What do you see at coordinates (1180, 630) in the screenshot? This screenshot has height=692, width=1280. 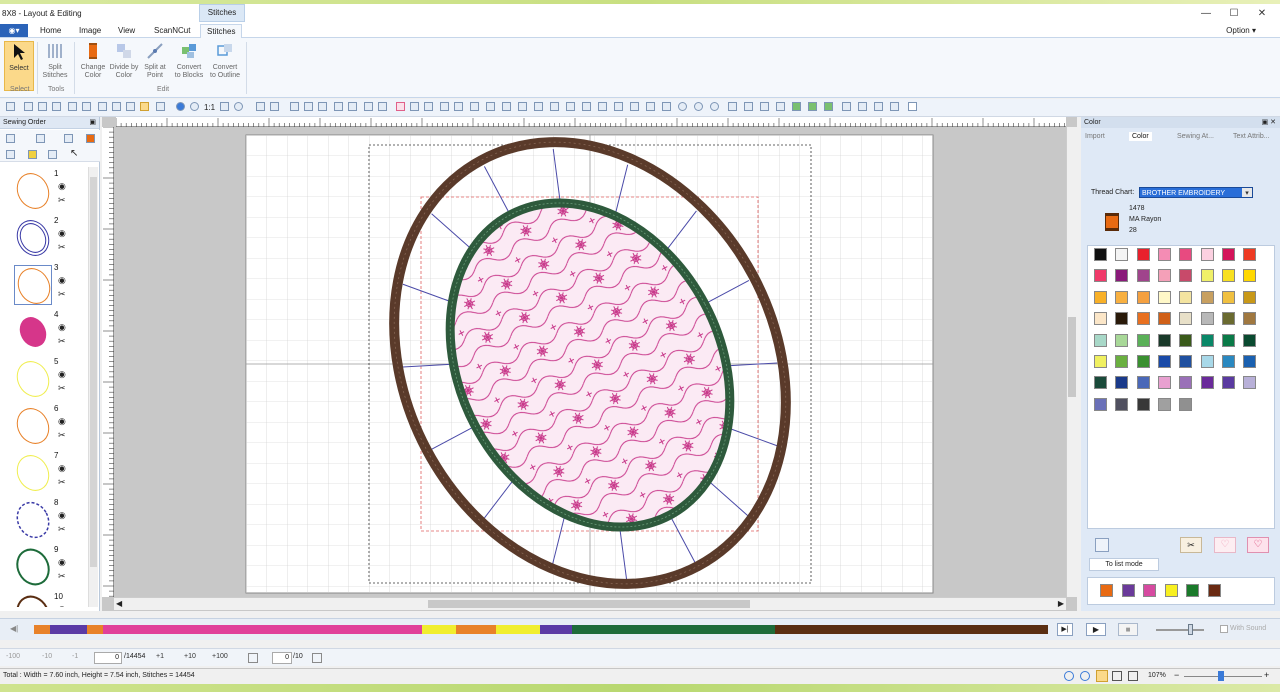 I see `speed-slider-track` at bounding box center [1180, 630].